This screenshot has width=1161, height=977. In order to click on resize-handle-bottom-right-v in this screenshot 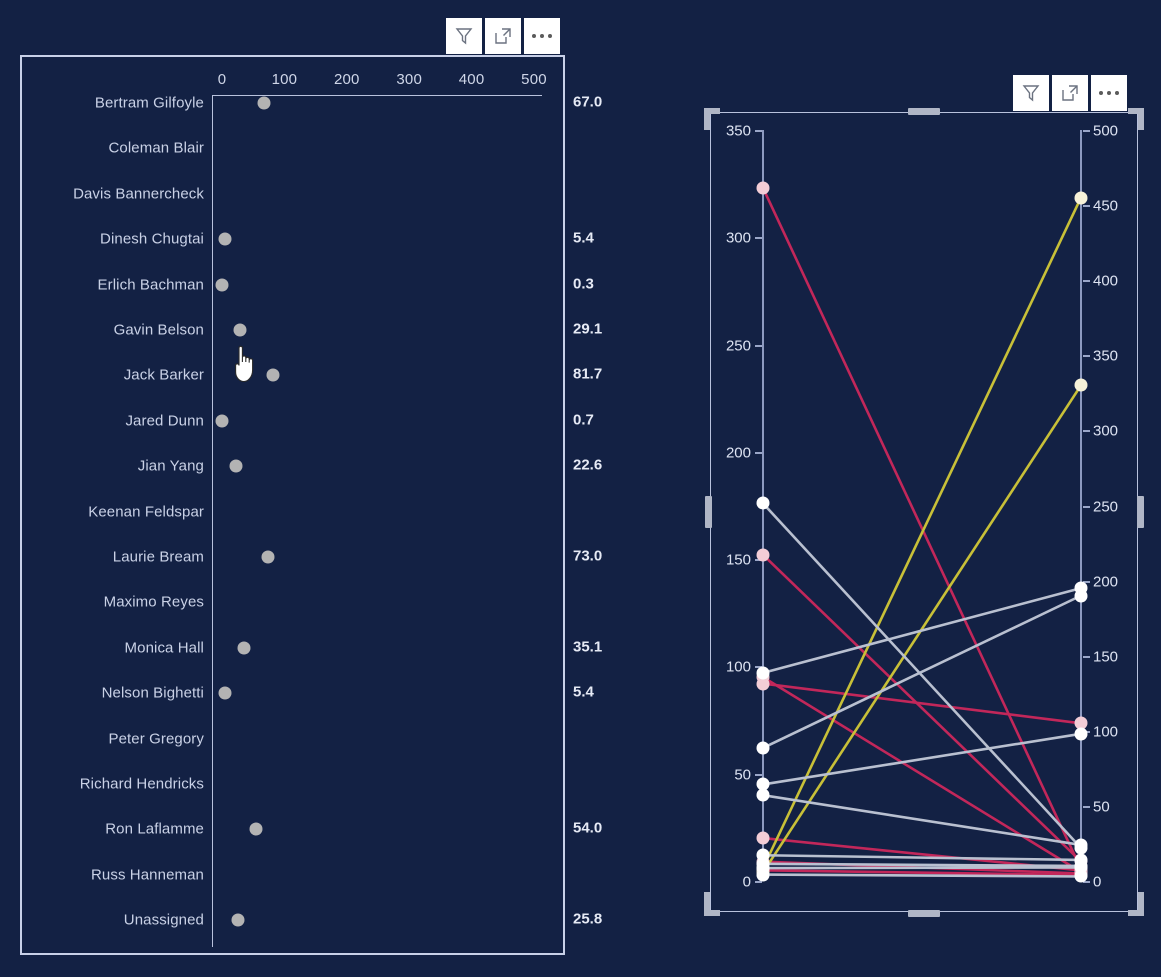, I will do `click(1141, 904)`.